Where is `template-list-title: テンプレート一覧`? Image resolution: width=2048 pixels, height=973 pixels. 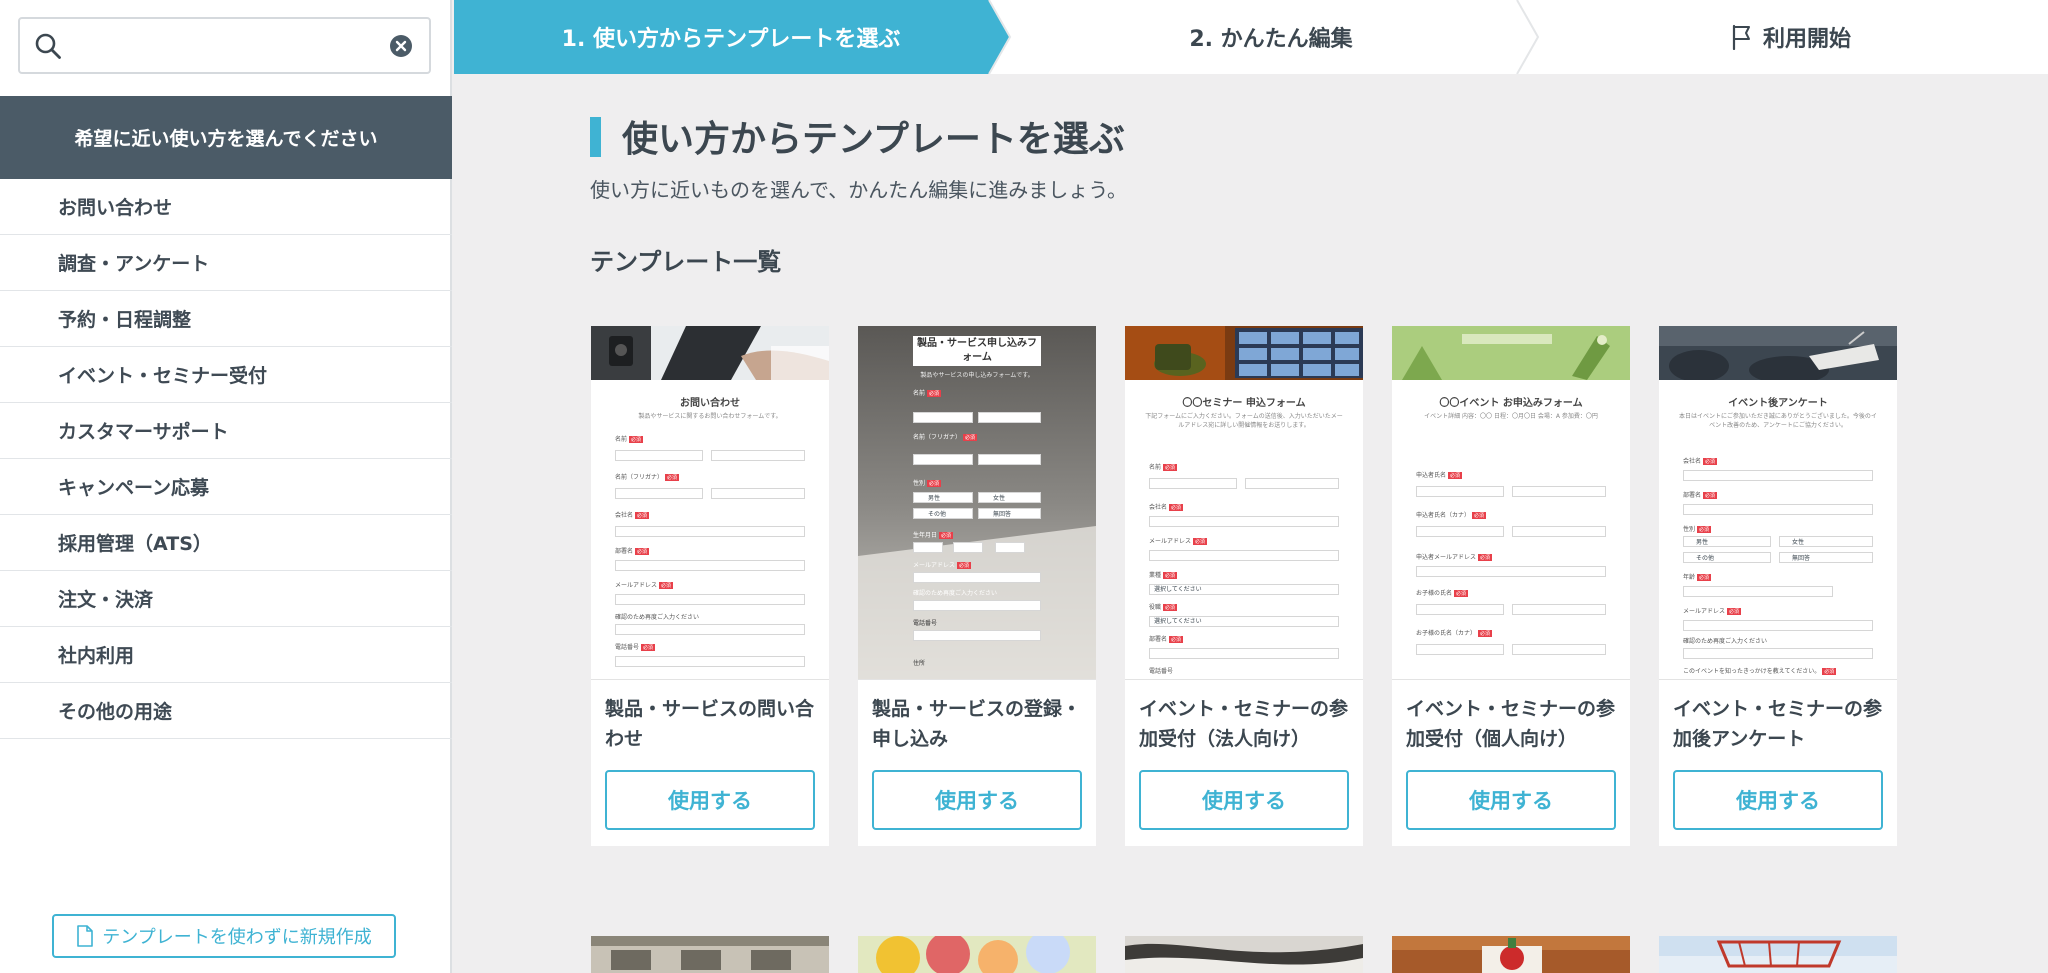
template-list-title: テンプレート一覧 is located at coordinates (686, 262).